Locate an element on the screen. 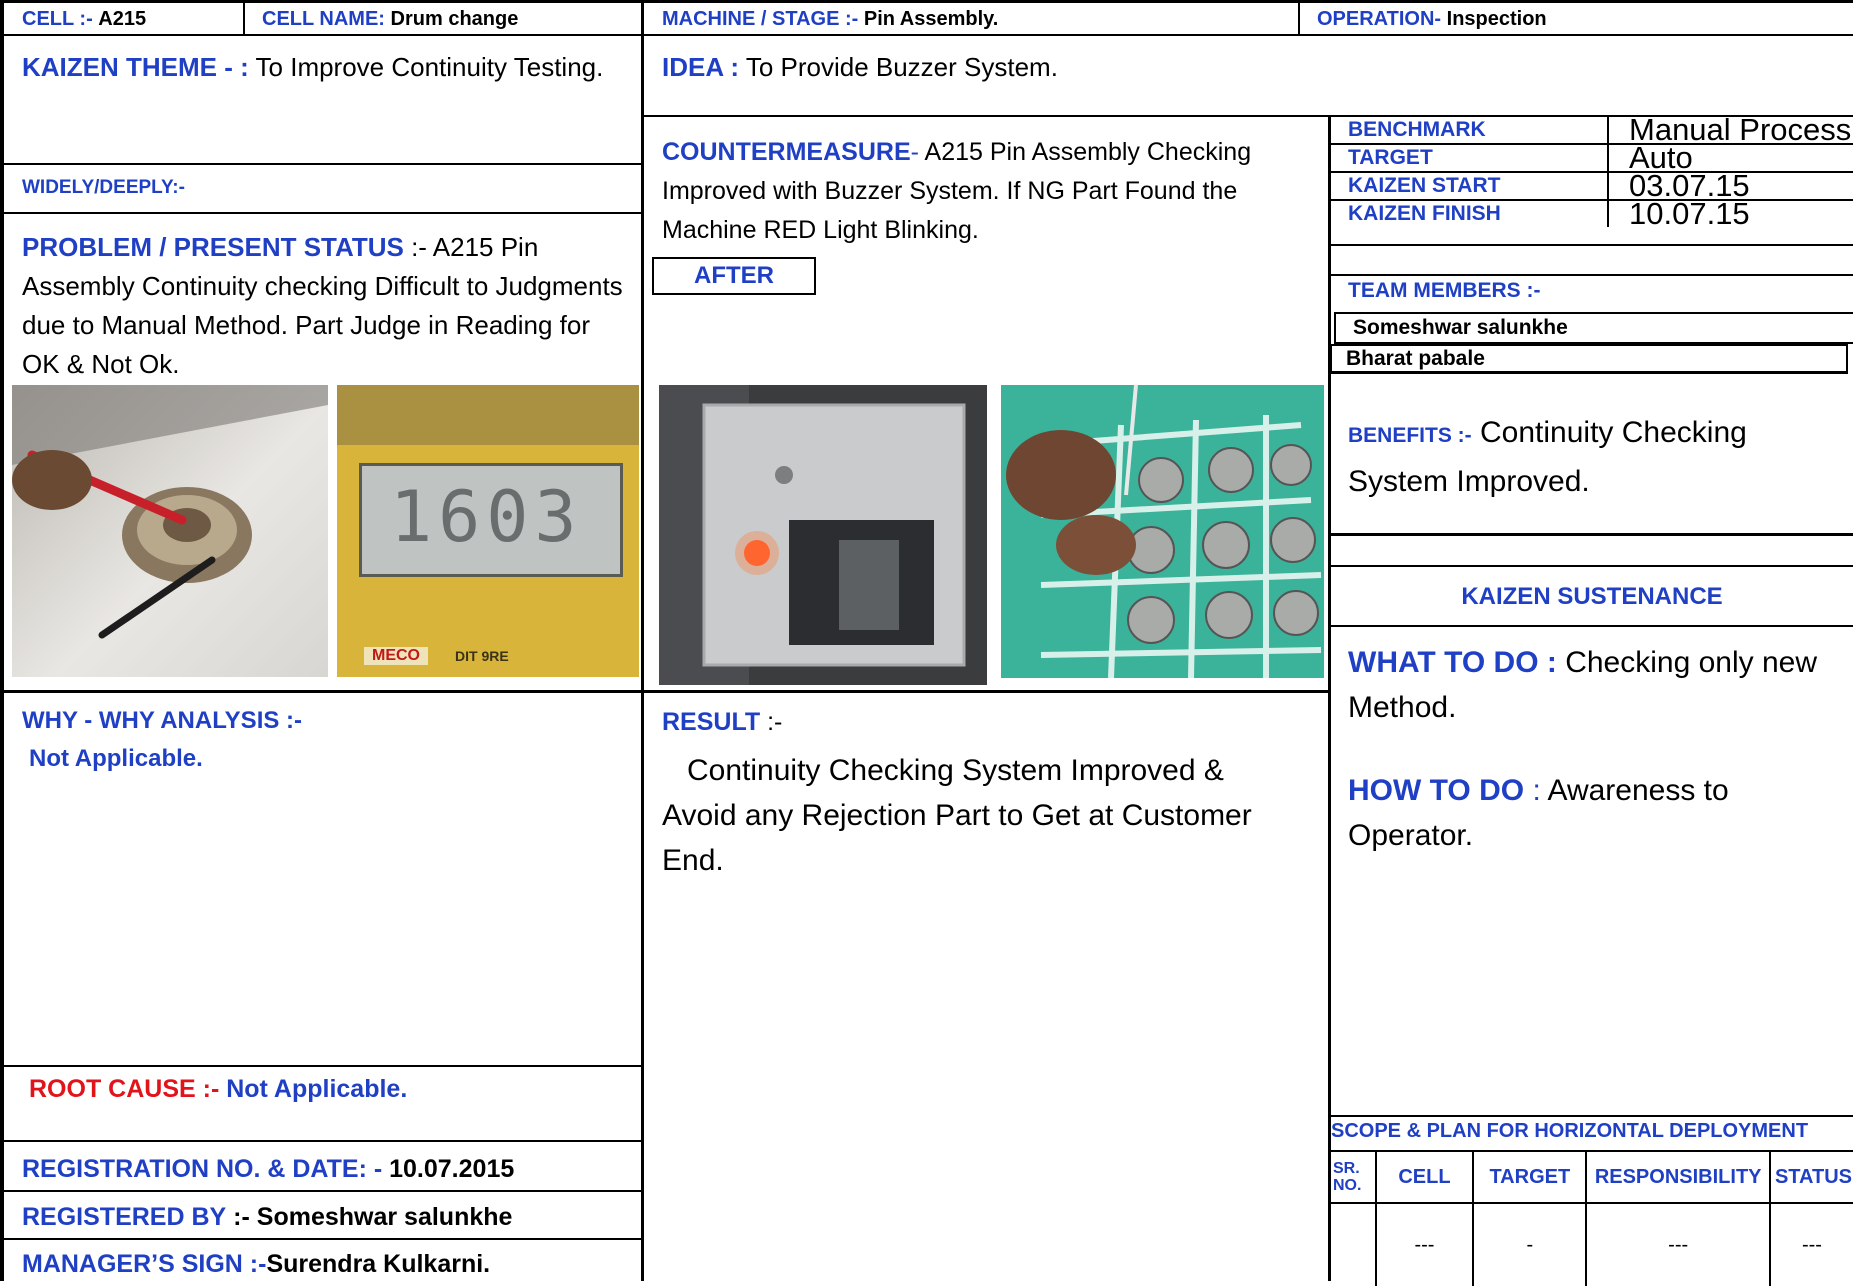  problem-label: PROBLEM / PRESENT STATUS is located at coordinates (213, 247).